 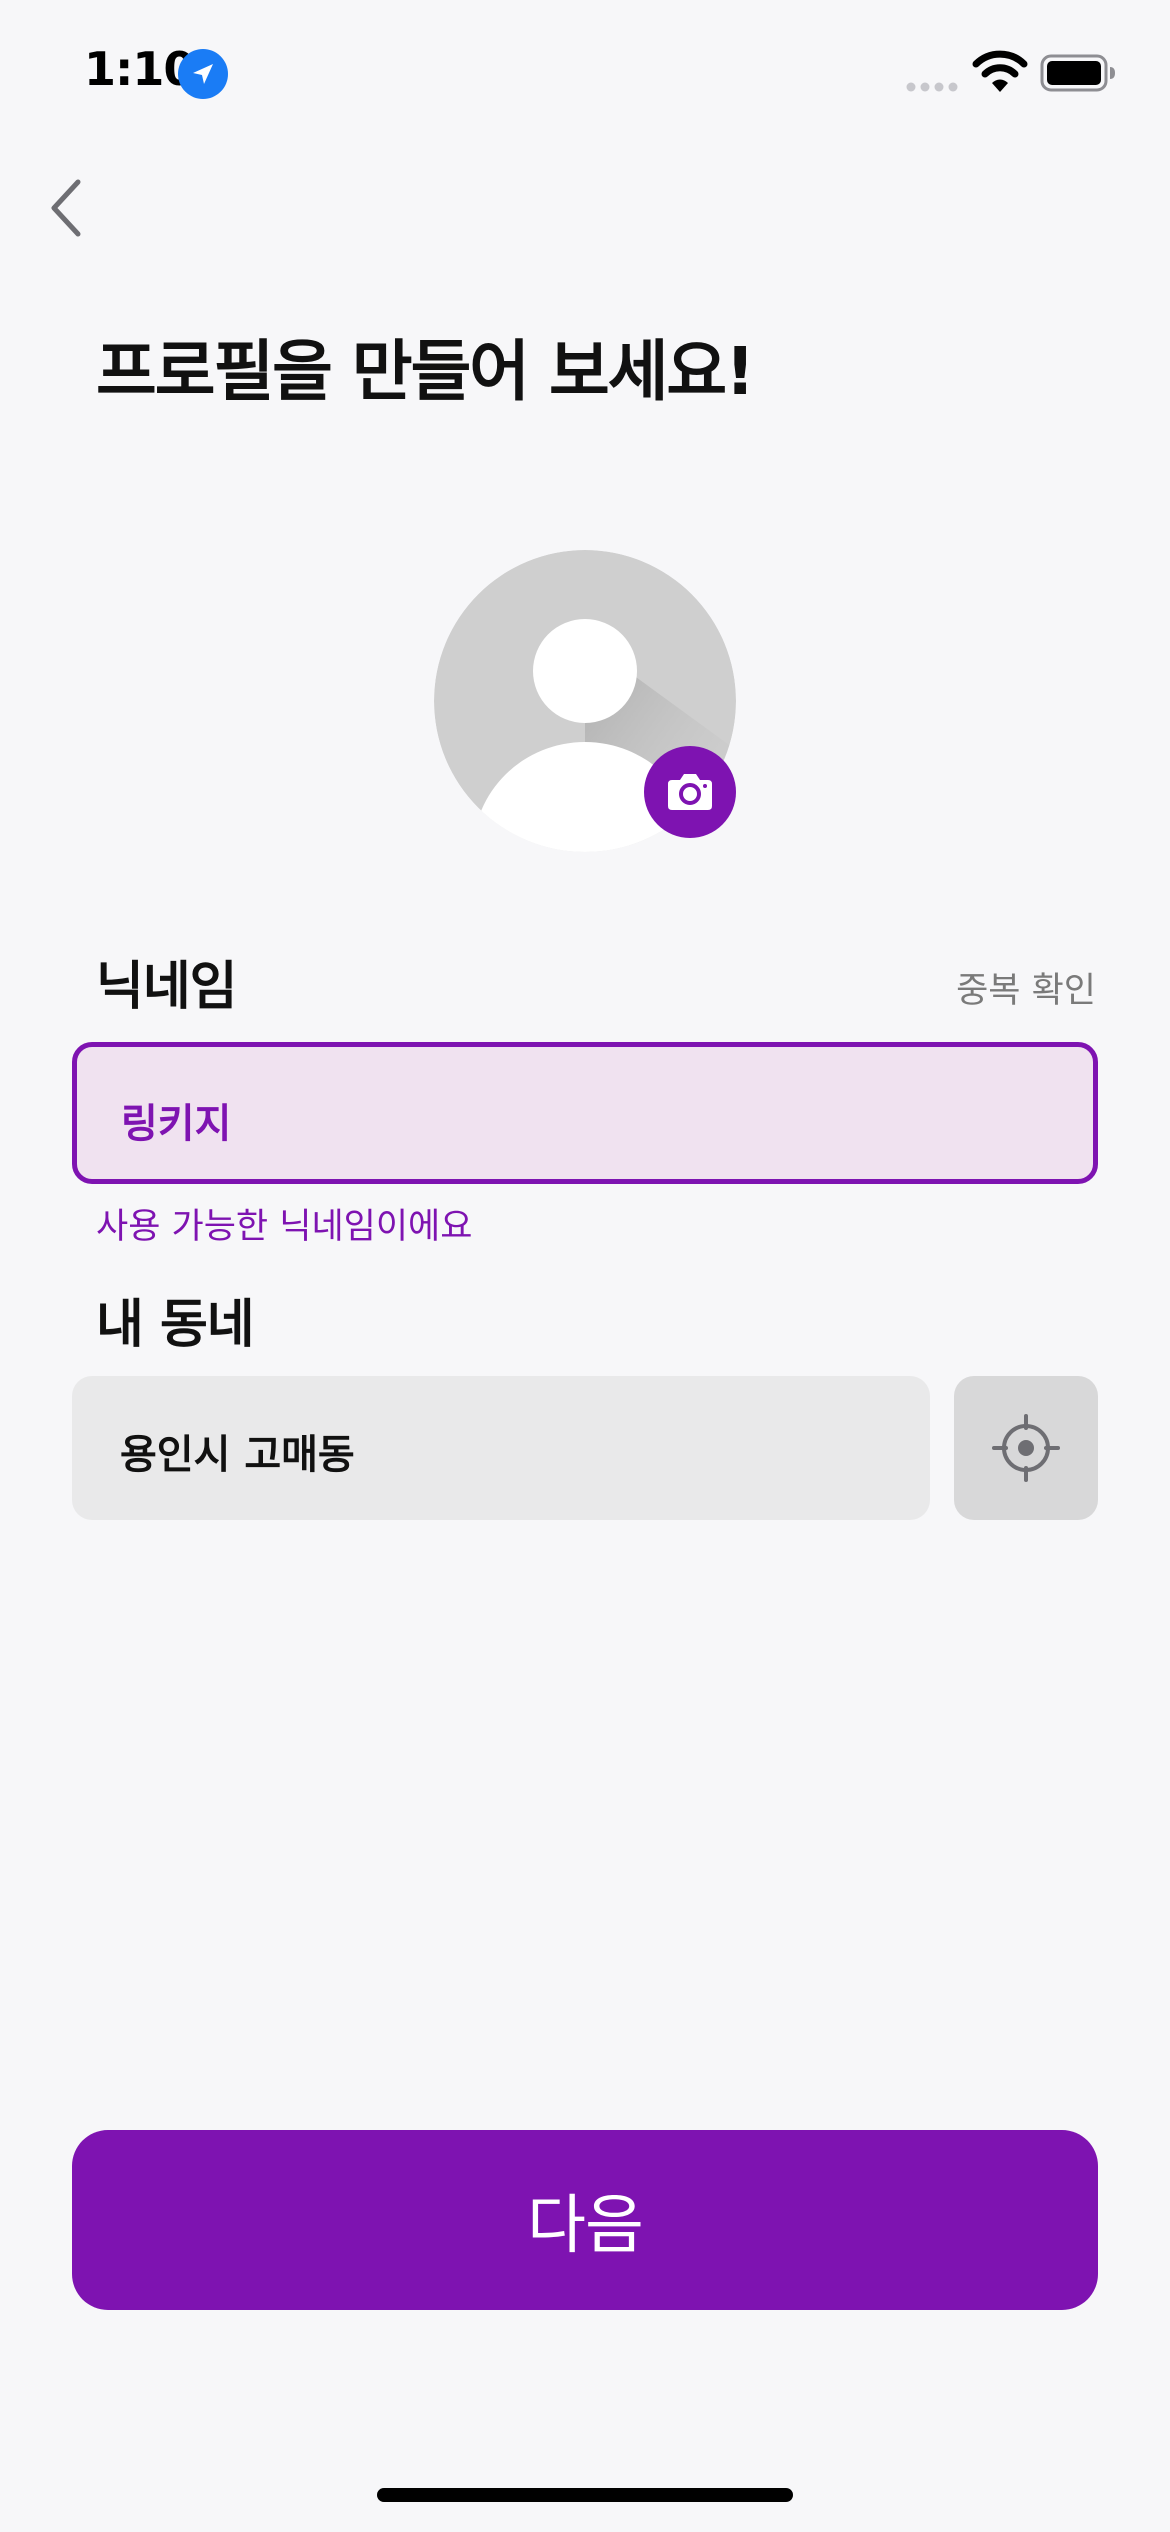 What do you see at coordinates (70, 215) in the screenshot?
I see `chevron-left-icon` at bounding box center [70, 215].